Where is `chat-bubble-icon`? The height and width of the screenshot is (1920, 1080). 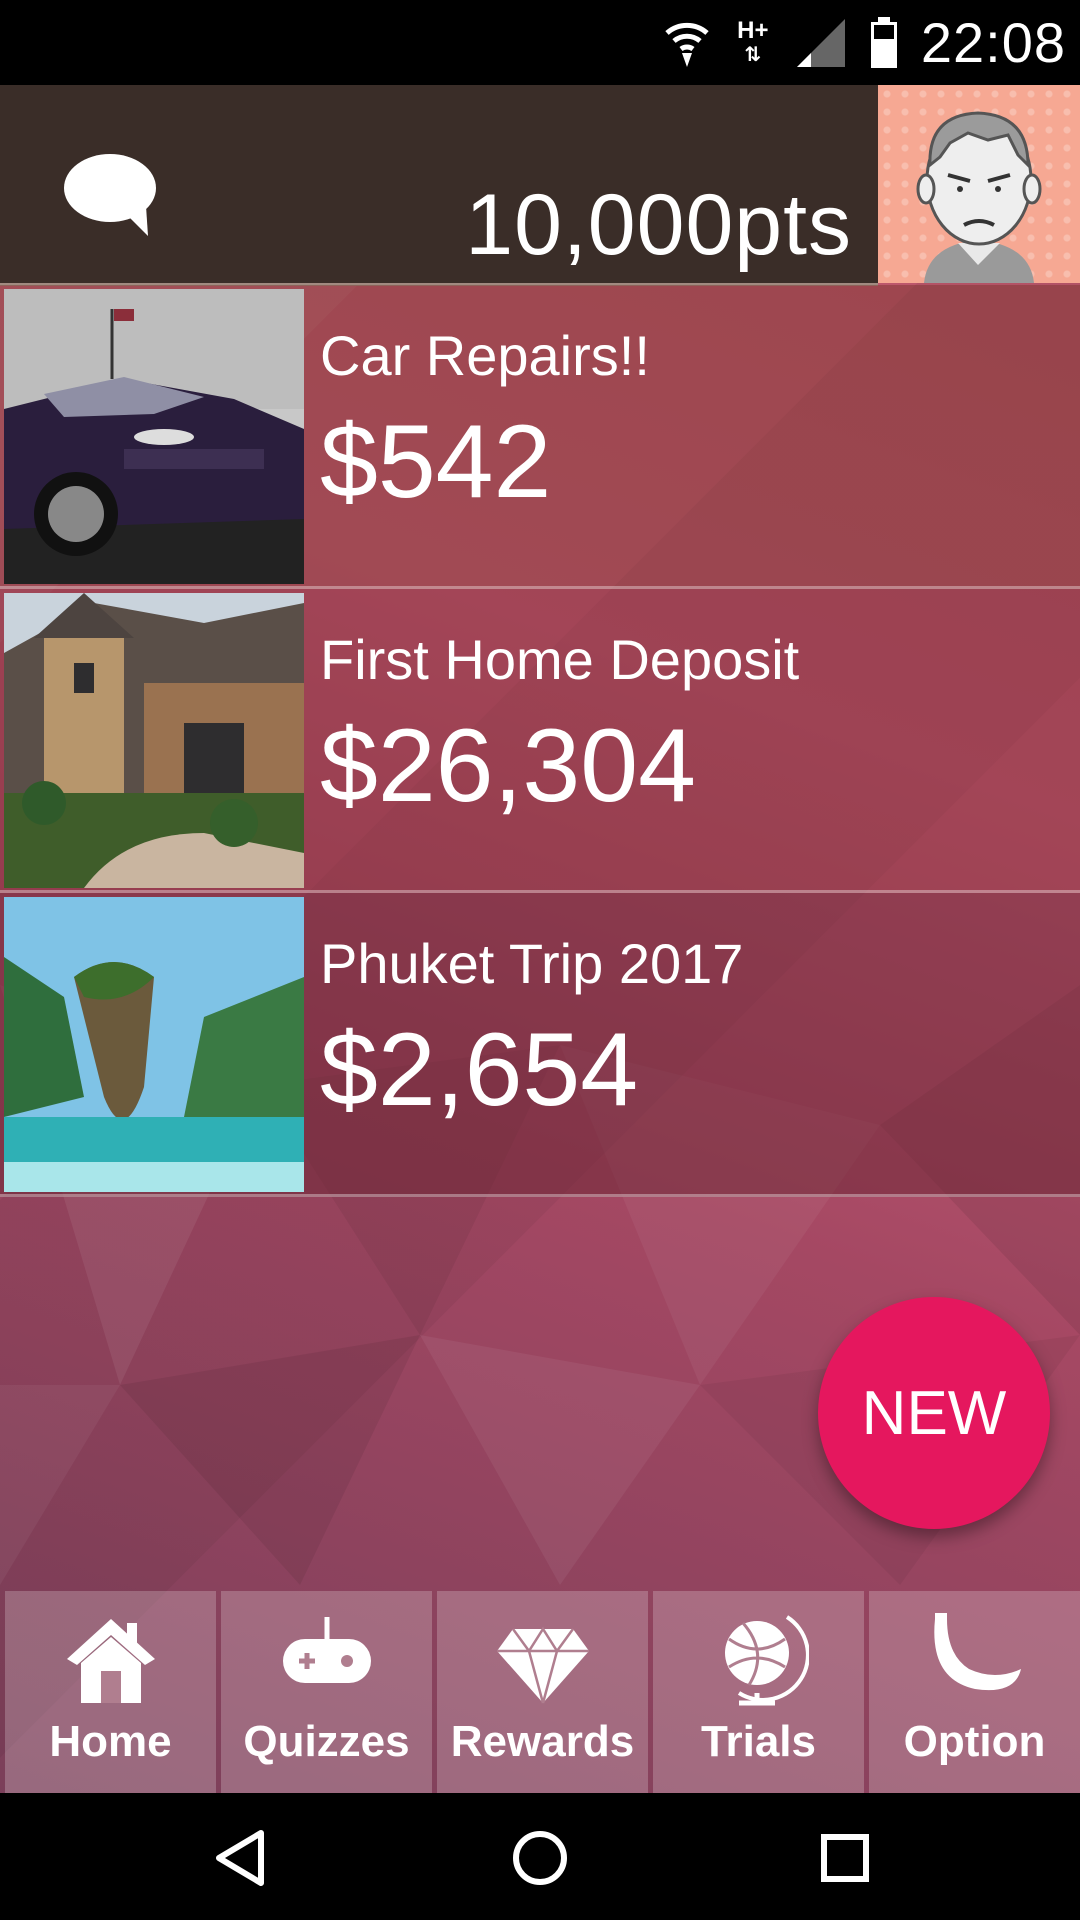
chat-bubble-icon is located at coordinates (112, 195).